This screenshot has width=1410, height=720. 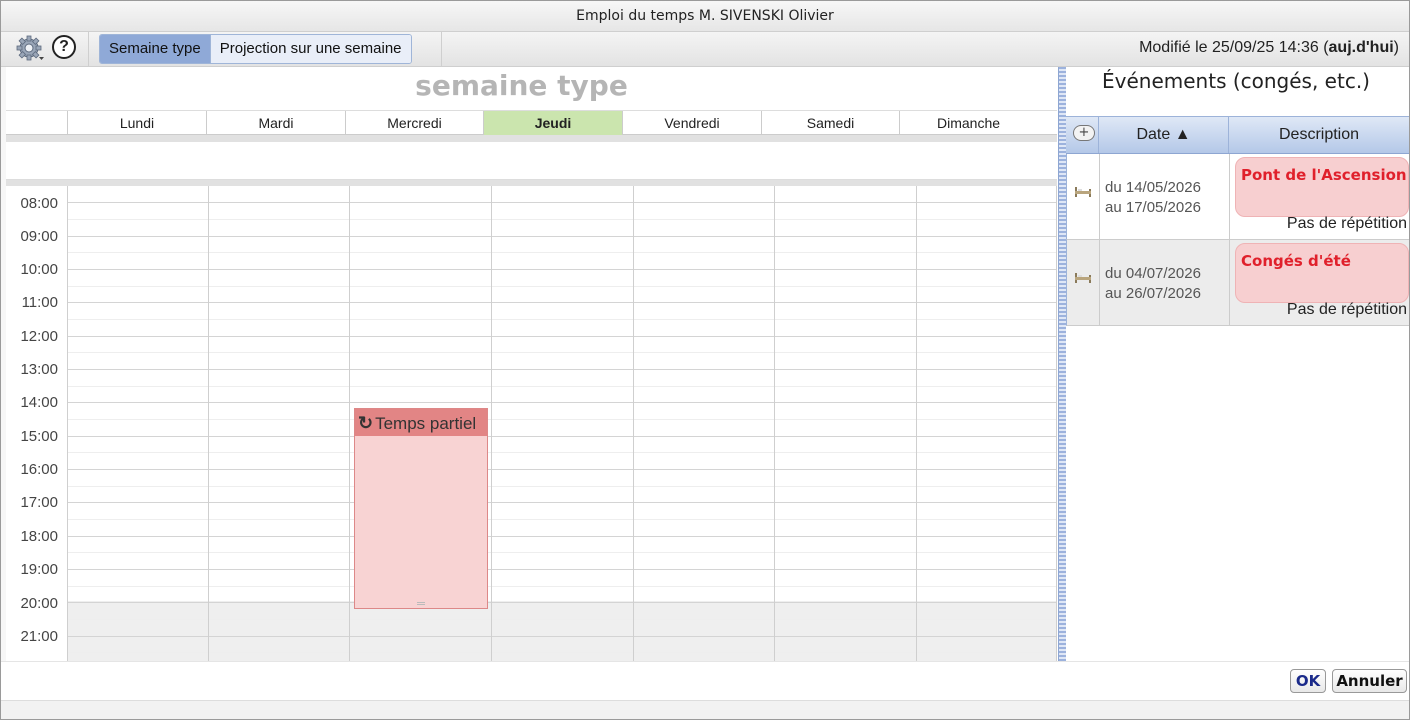 I want to click on hour-label: 16:00, so click(x=39, y=469).